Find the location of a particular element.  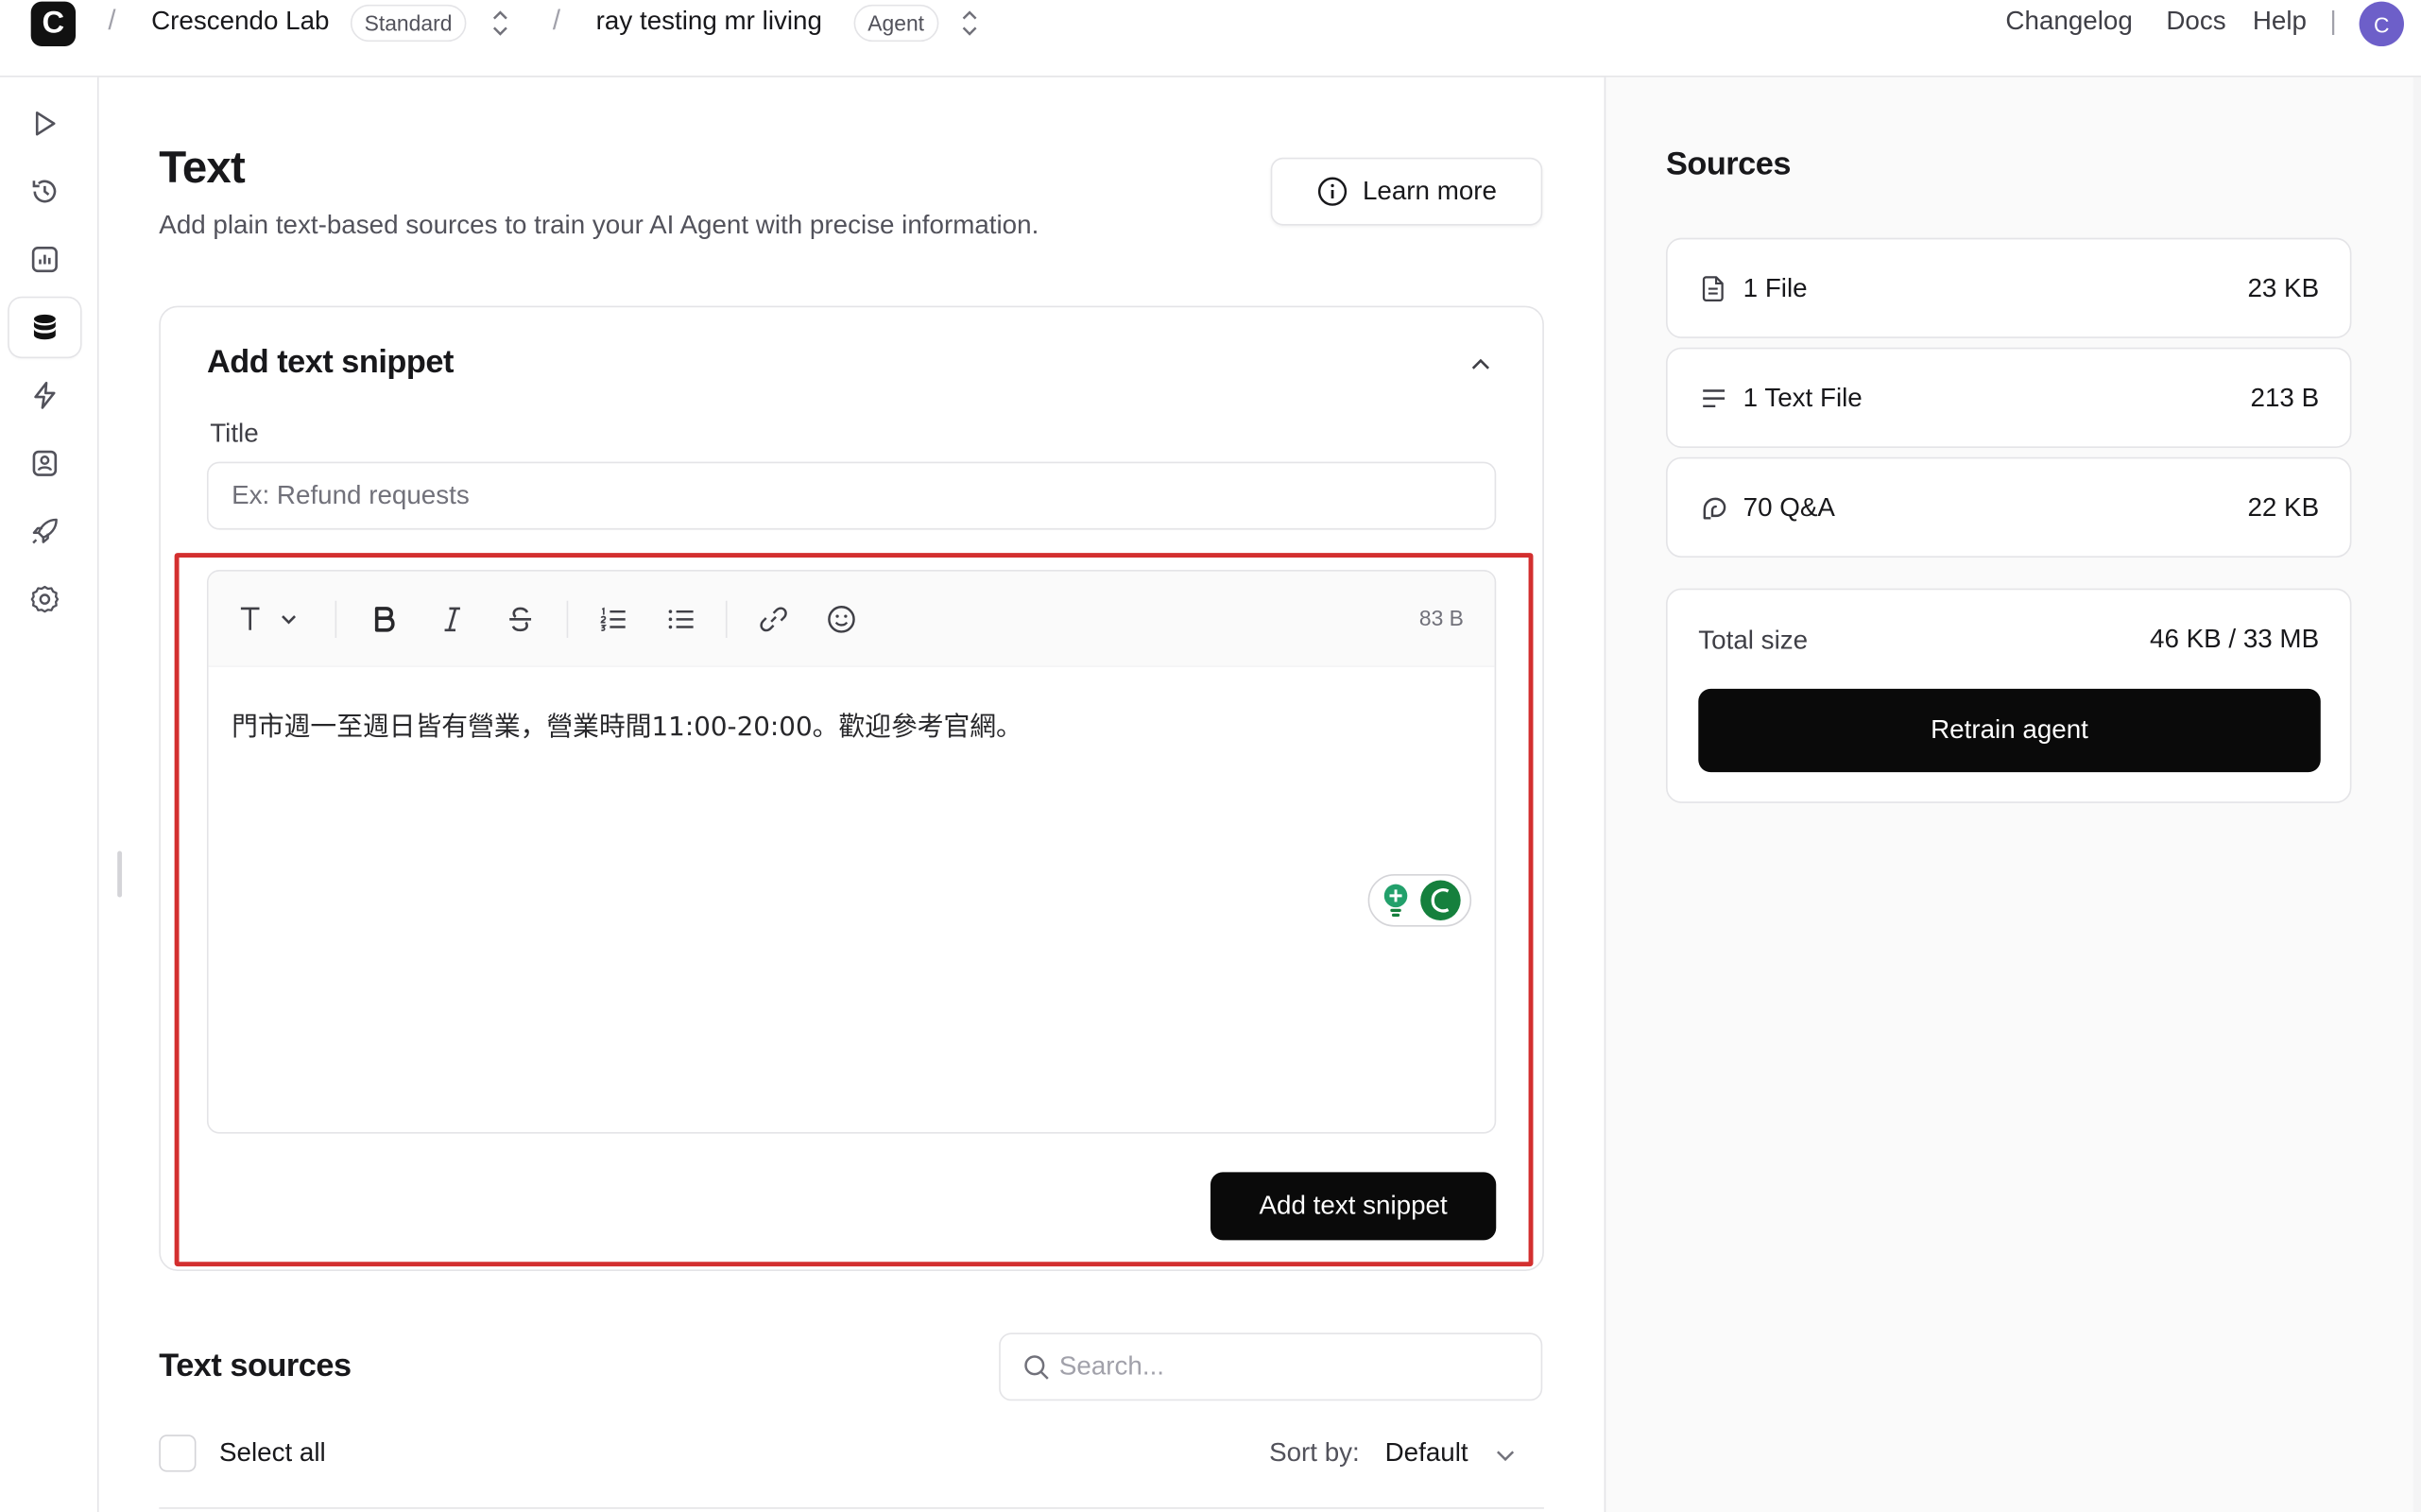

lightbulb-icon is located at coordinates (1394, 900).